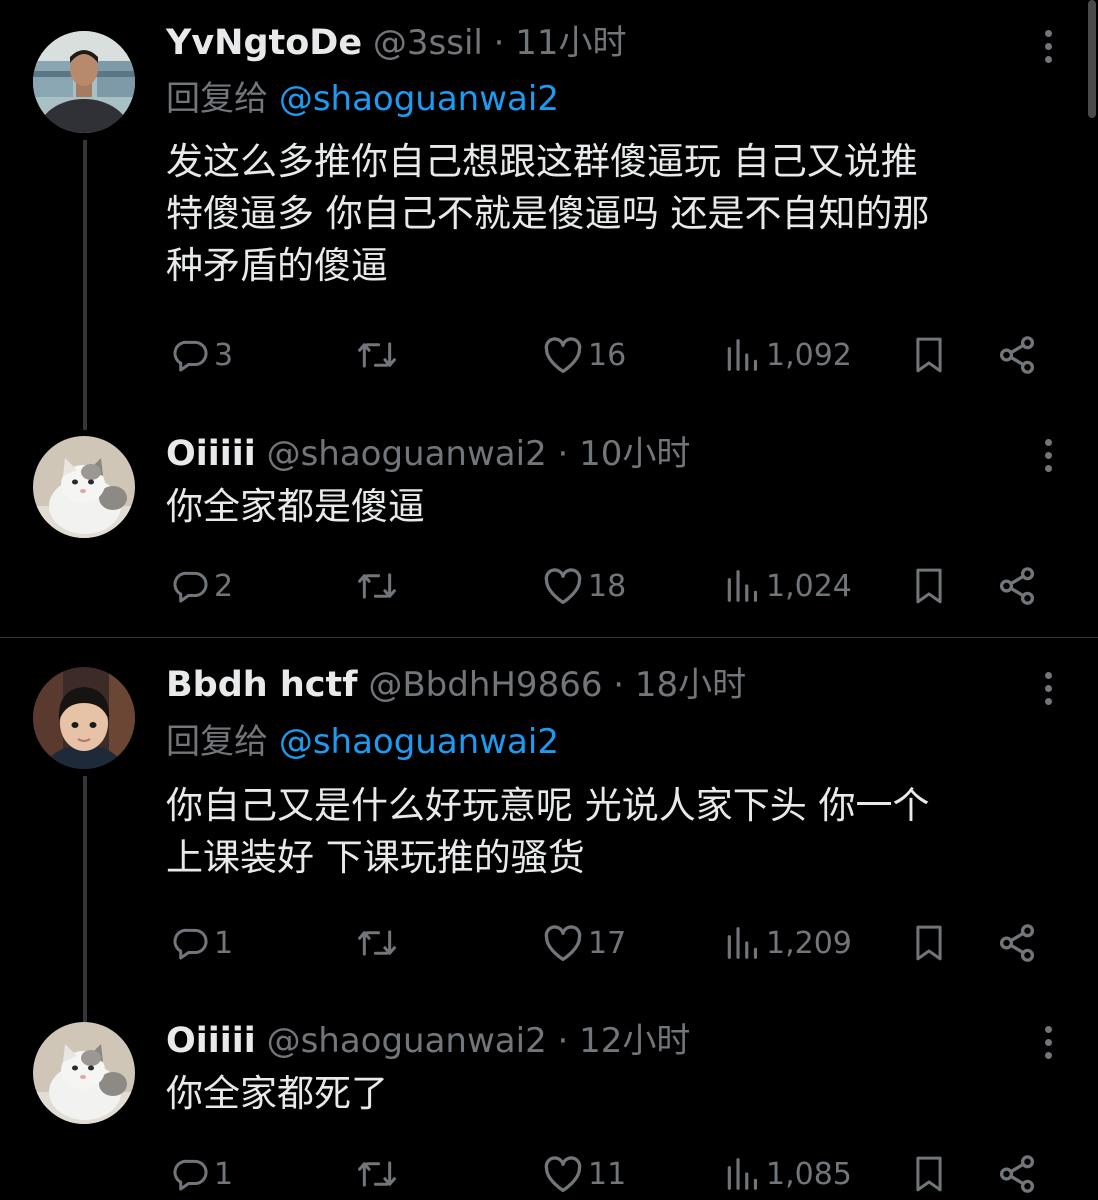 The width and height of the screenshot is (1098, 1200). I want to click on tweet-actions: 2 18 1,024, so click(606, 586).